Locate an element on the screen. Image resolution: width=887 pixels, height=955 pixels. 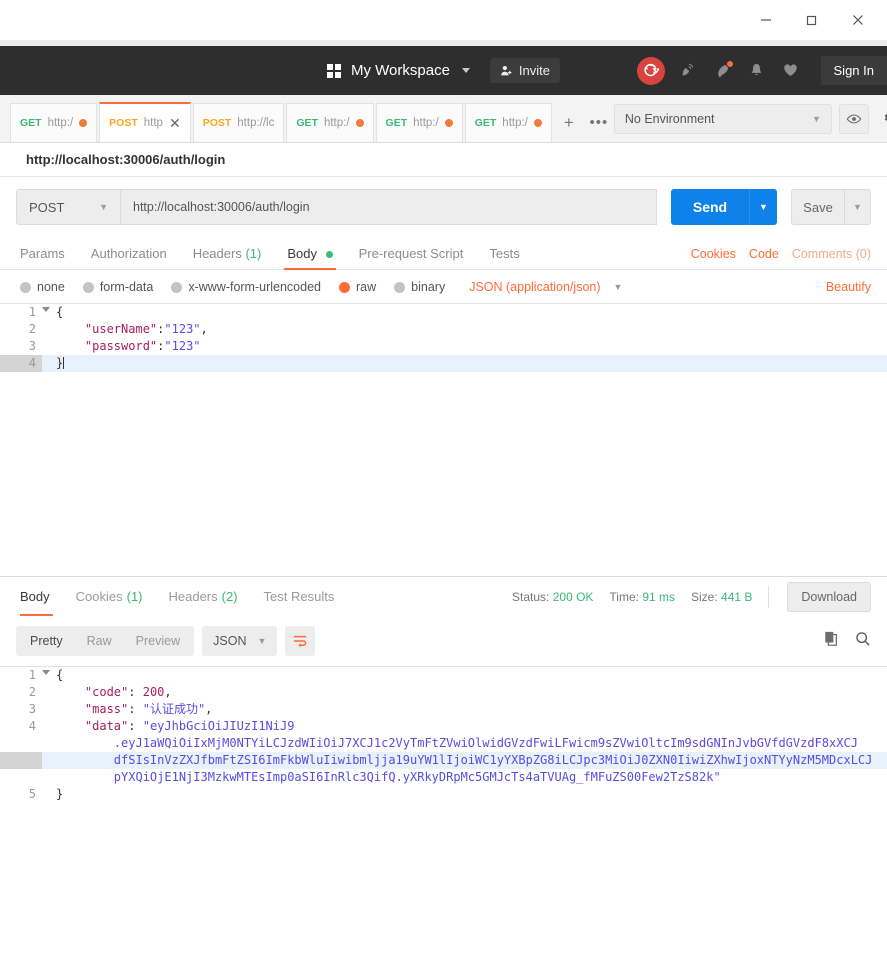
tab-authorization-label: Authorization is located at coordinates (128, 253).